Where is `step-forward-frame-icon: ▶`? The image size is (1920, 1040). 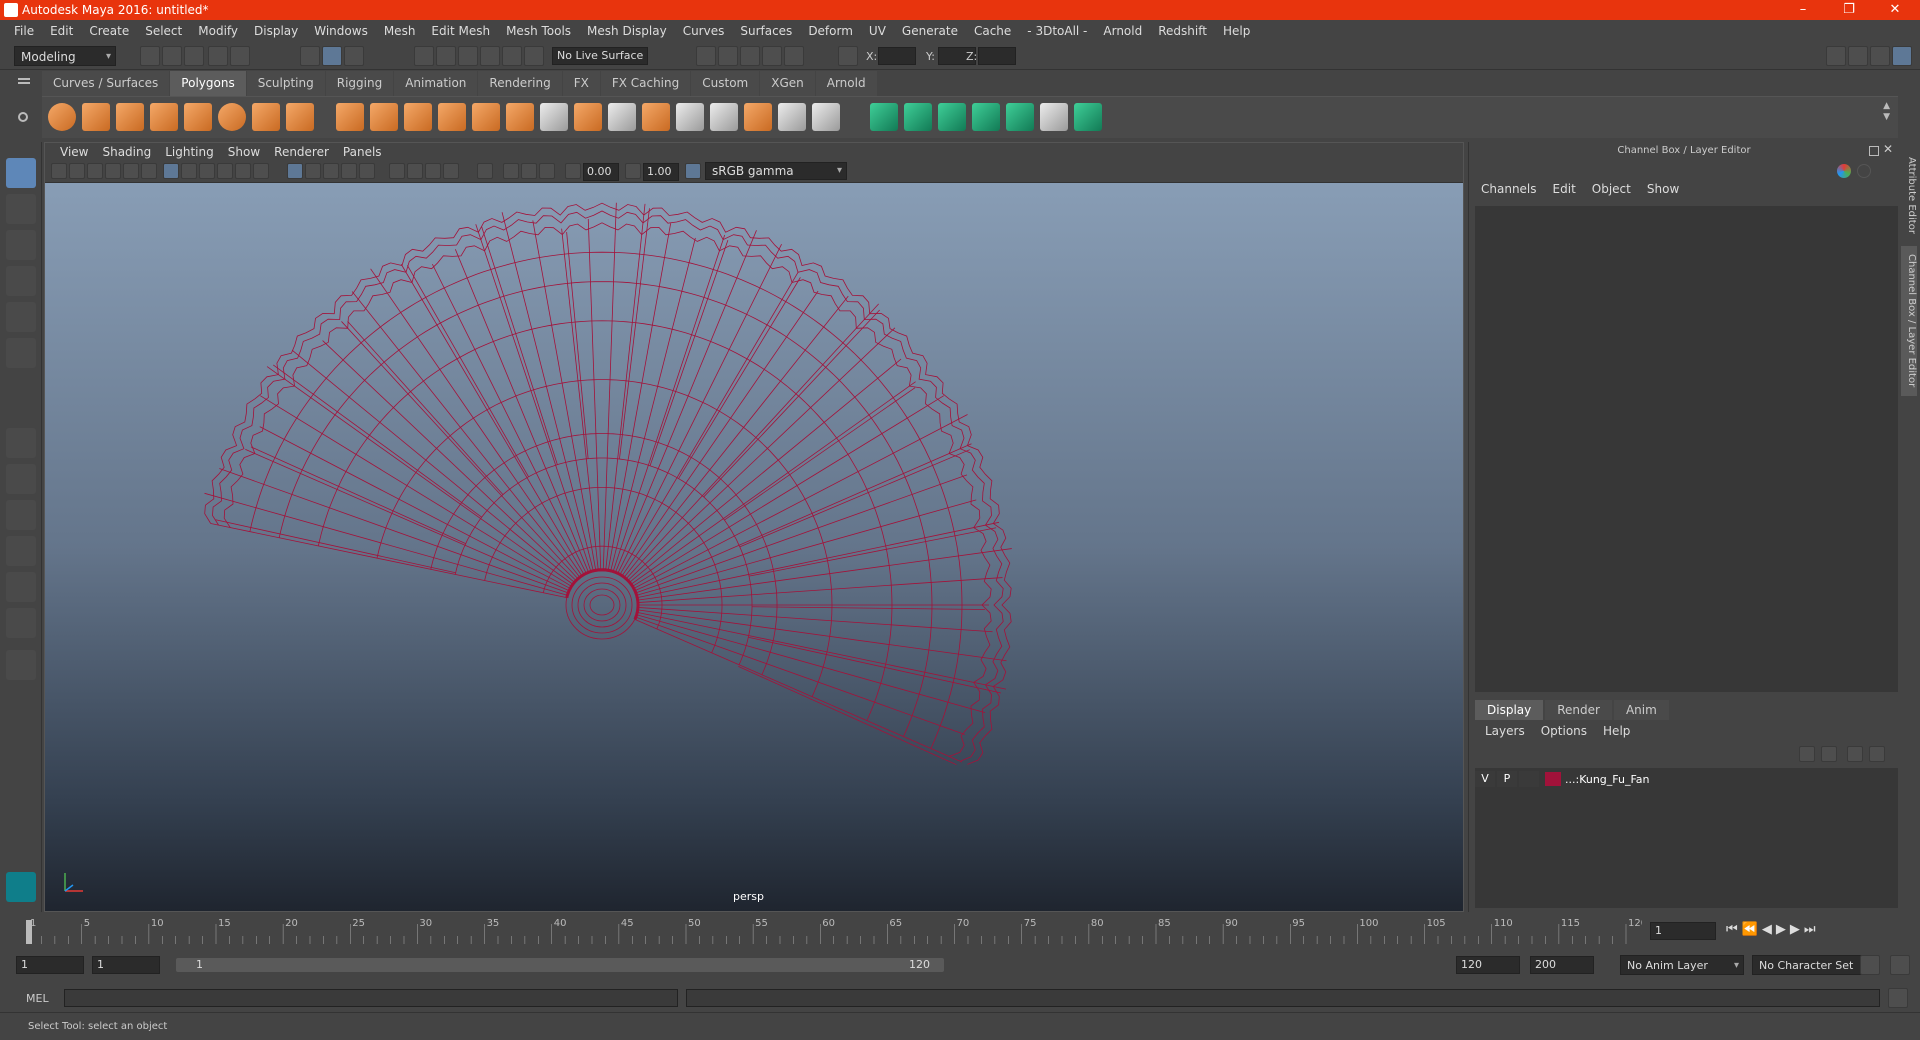 step-forward-frame-icon: ▶ is located at coordinates (1797, 929).